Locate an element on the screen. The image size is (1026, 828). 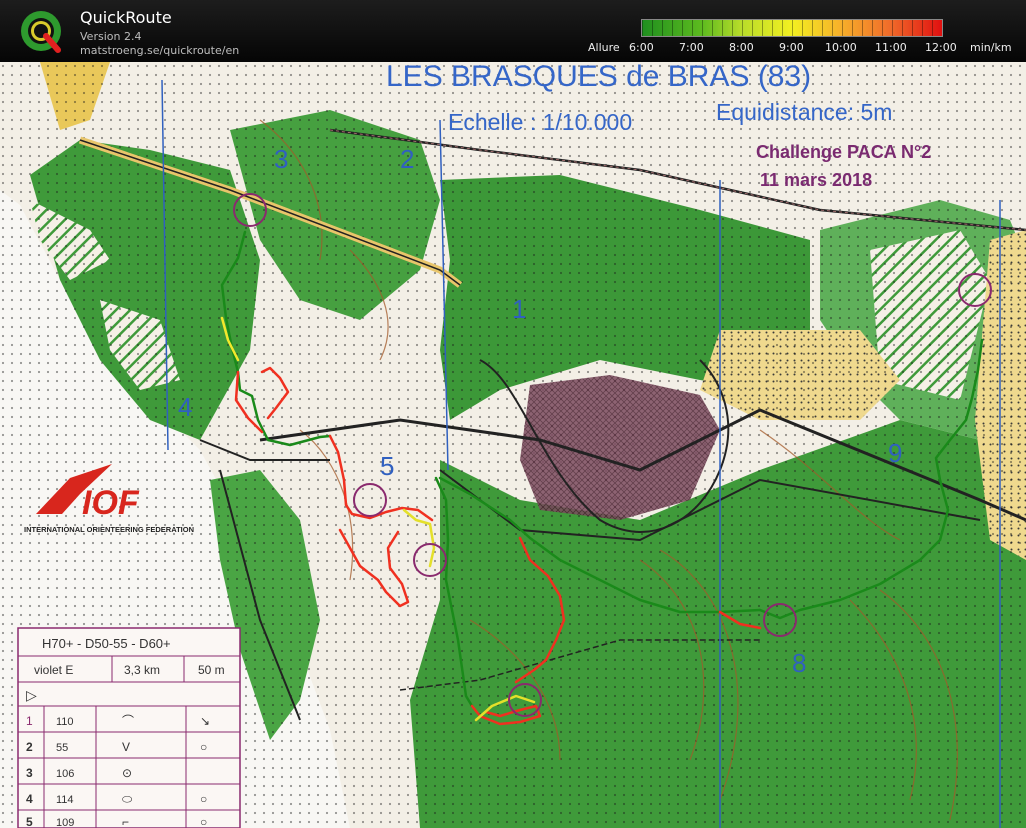
card-row-feature: ⌒ is located at coordinates (128, 721).